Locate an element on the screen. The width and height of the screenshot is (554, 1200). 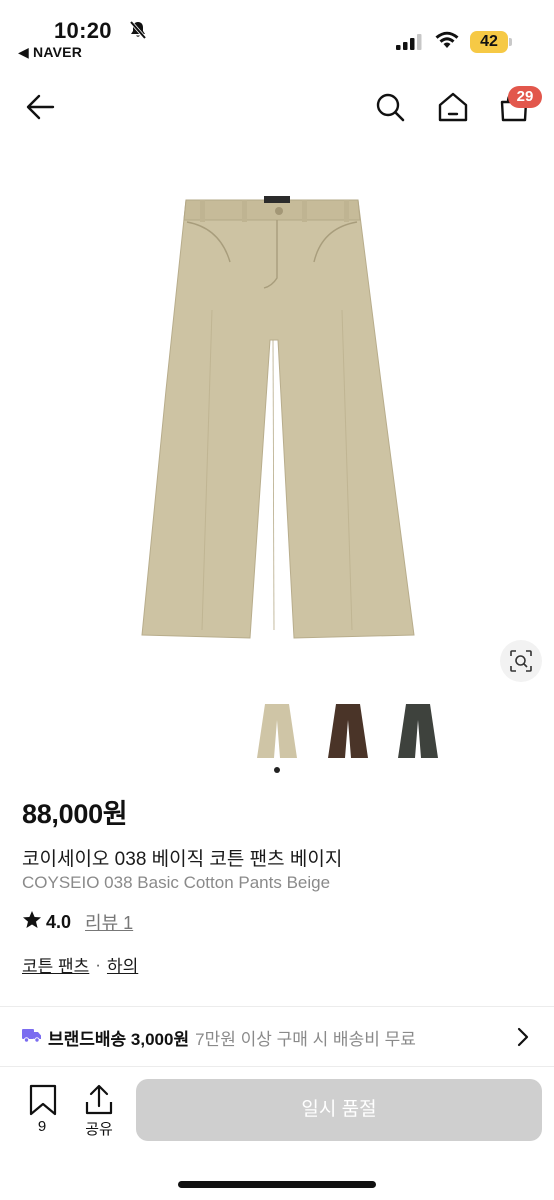
share-label: 공유 is located at coordinates (99, 1129).